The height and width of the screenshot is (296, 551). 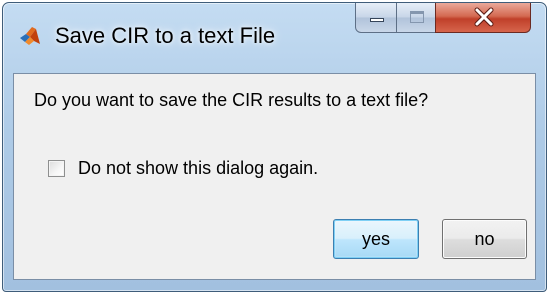 I want to click on dont-show-again-checkbox, so click(x=56, y=168).